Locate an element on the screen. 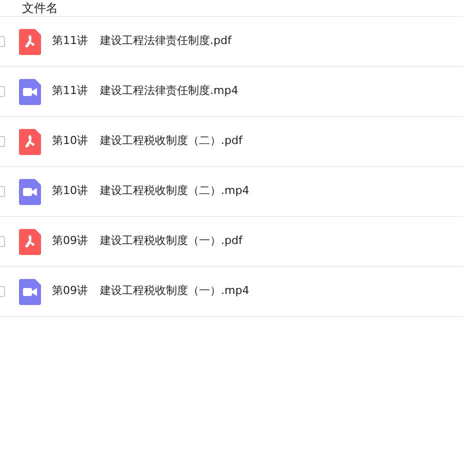  file-name: 建设工程法律责任制度.mp4 is located at coordinates (169, 91).